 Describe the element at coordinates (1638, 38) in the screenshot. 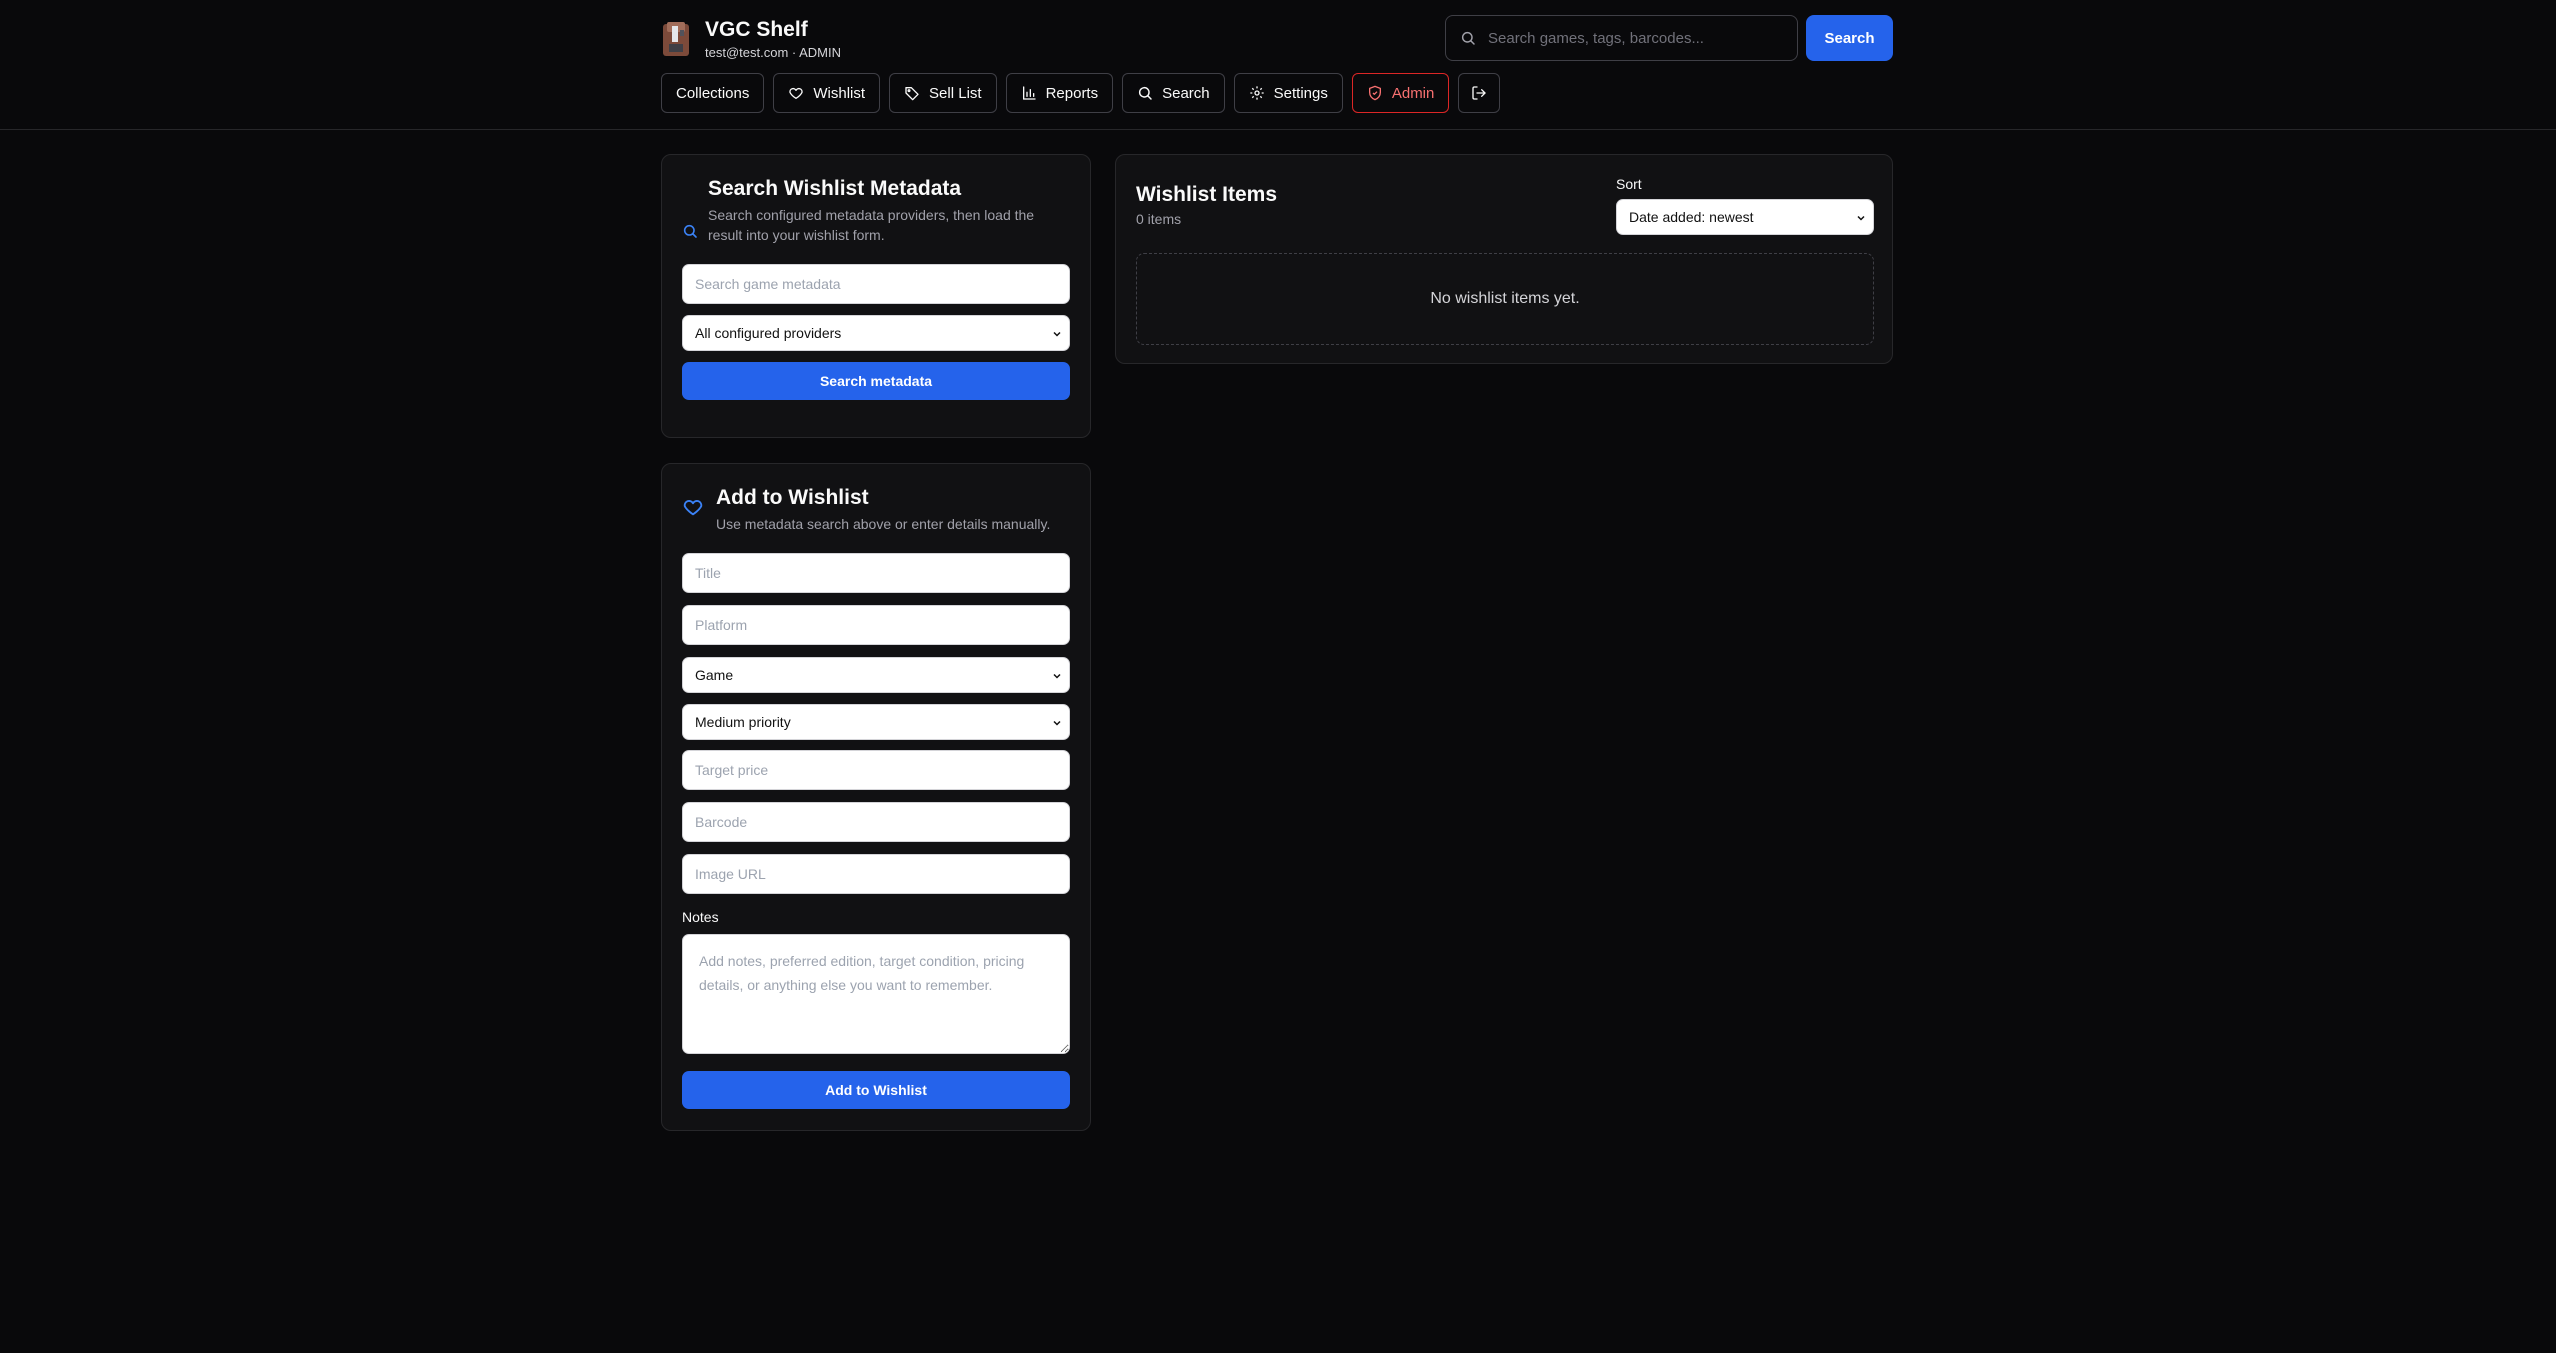

I see `global-search-input` at that location.